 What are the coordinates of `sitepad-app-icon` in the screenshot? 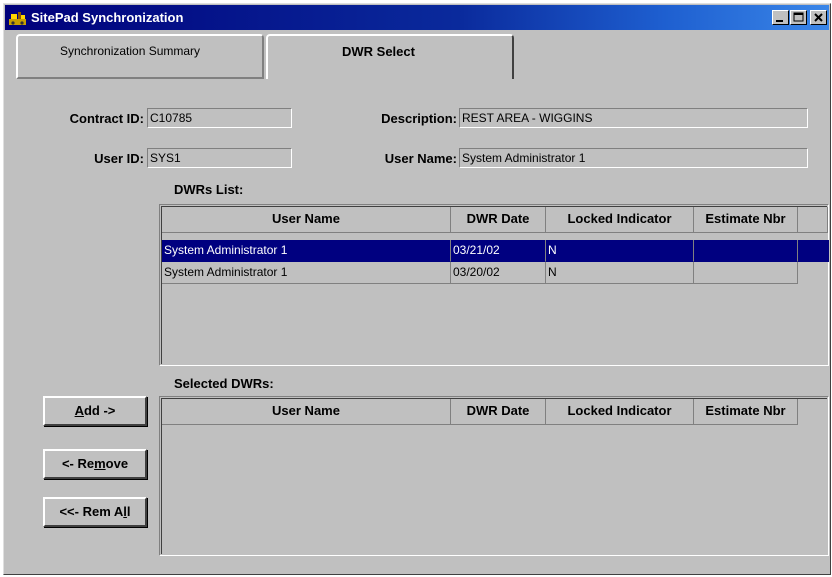 It's located at (17, 17).